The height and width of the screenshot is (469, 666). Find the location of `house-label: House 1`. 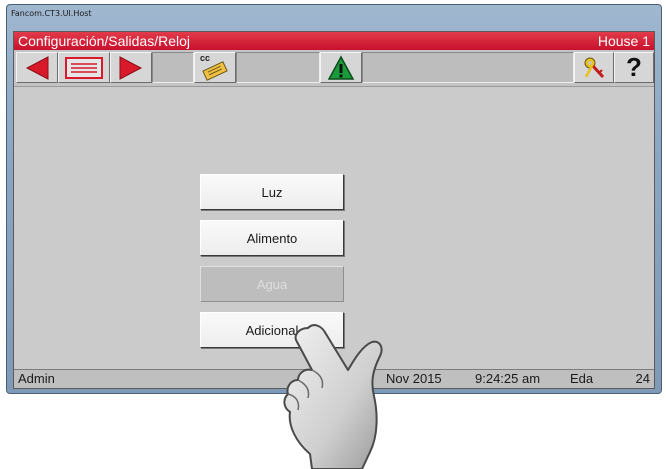

house-label: House 1 is located at coordinates (623, 41).